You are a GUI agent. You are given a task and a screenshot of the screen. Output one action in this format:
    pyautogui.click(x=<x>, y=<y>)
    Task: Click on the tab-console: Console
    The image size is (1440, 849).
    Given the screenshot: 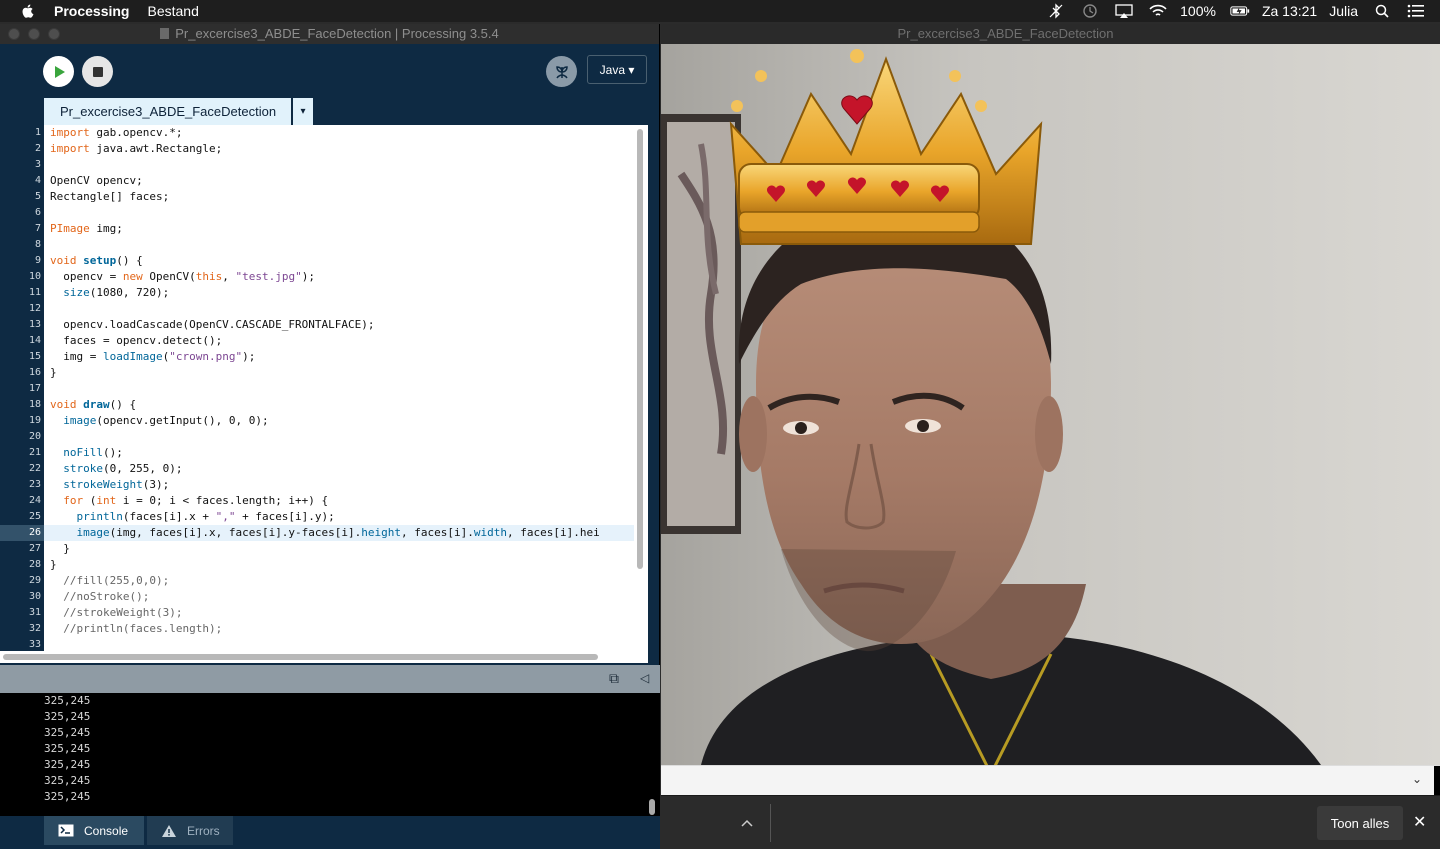 What is the action you would take?
    pyautogui.click(x=94, y=830)
    